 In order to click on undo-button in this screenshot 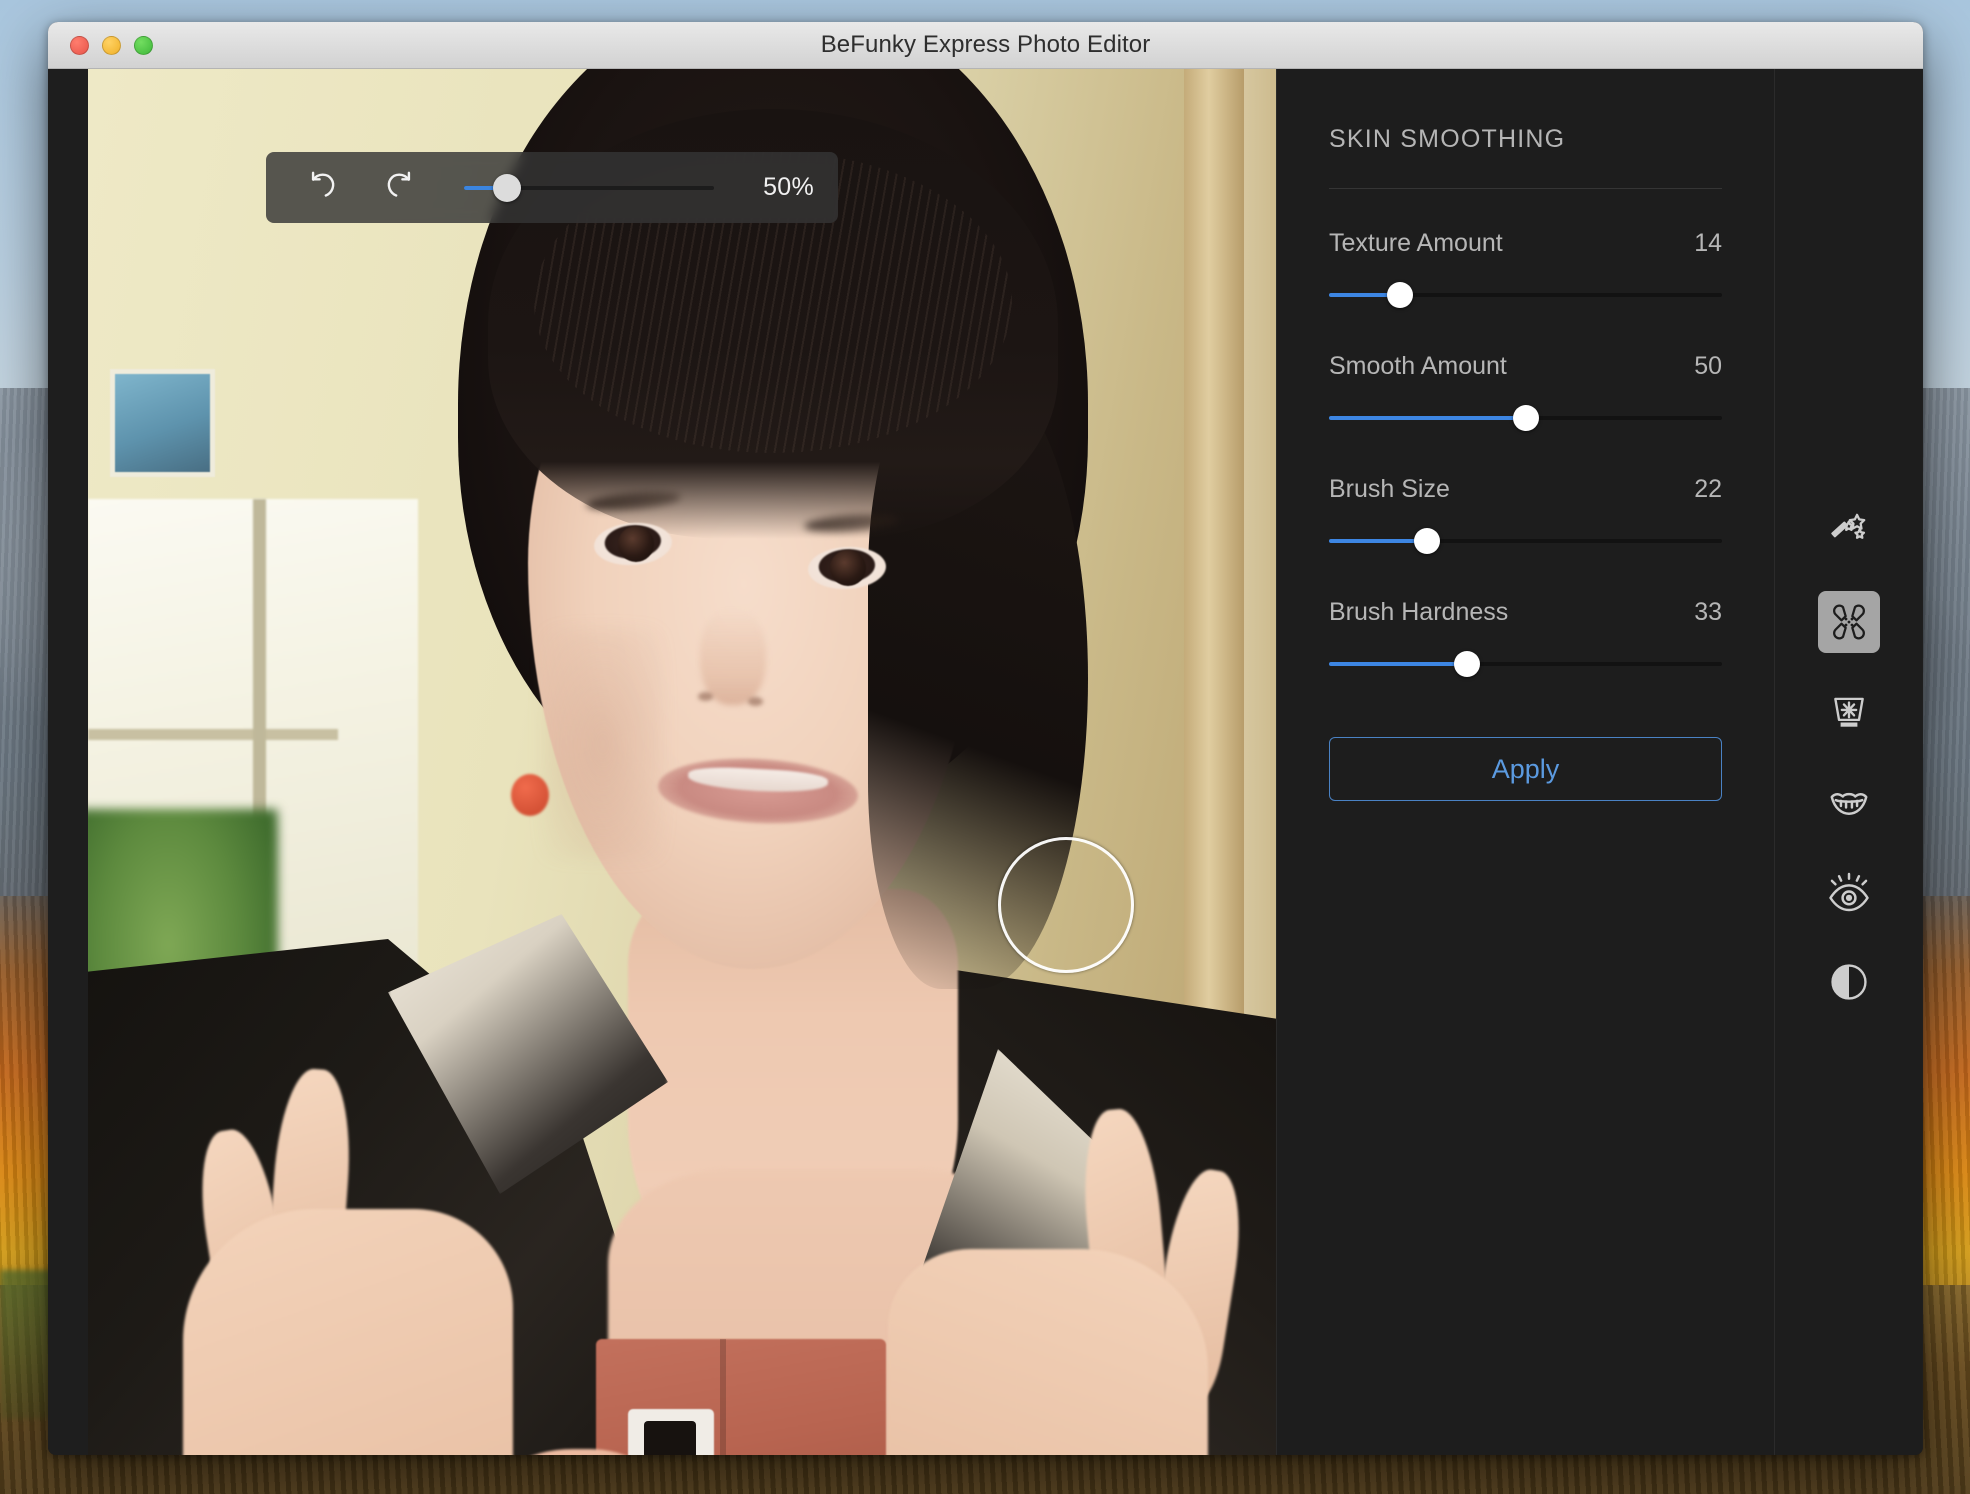, I will do `click(323, 188)`.